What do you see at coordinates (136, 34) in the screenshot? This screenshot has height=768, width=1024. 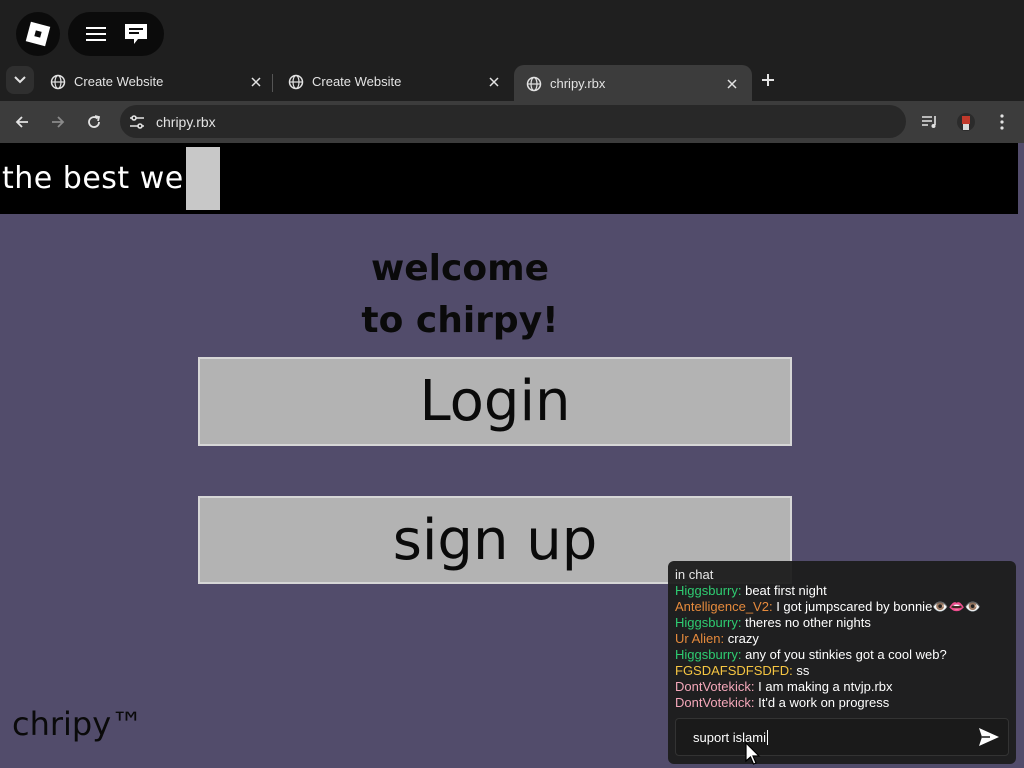 I see `chat-toggle-icon` at bounding box center [136, 34].